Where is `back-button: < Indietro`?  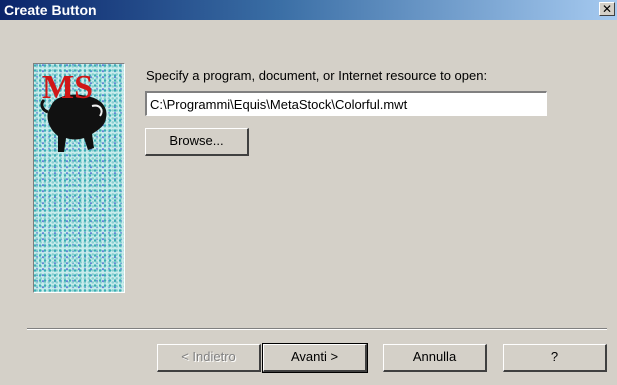
back-button: < Indietro is located at coordinates (209, 358).